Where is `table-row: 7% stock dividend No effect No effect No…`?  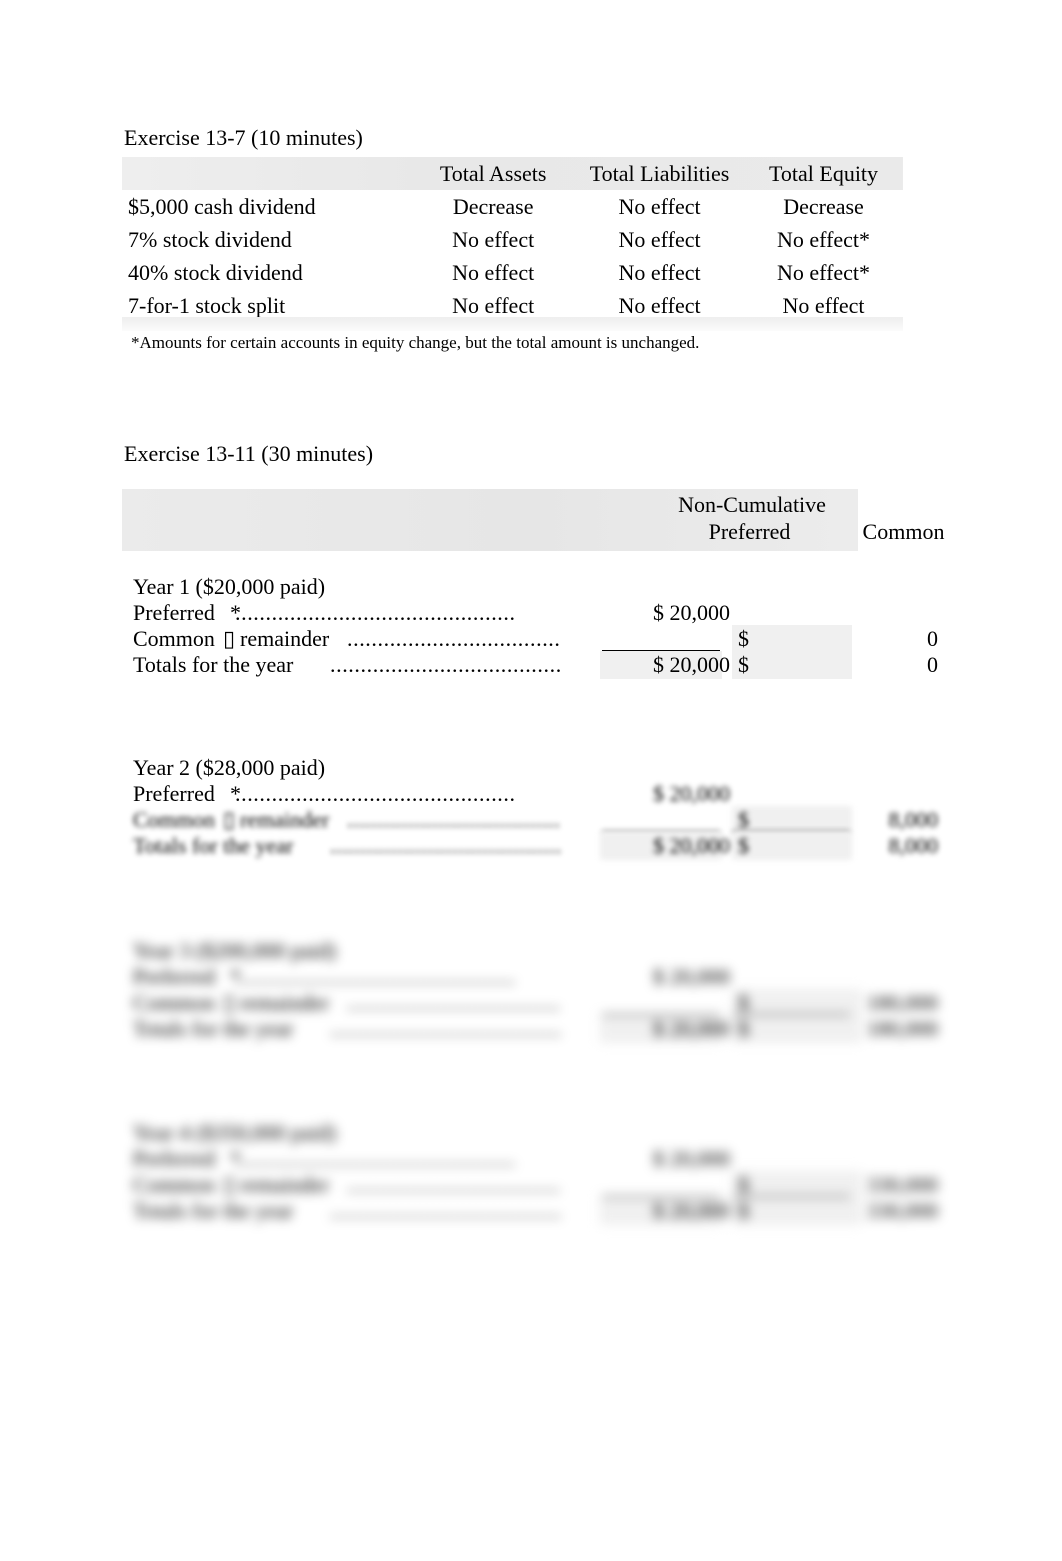
table-row: 7% stock dividend No effect No effect No… is located at coordinates (512, 239).